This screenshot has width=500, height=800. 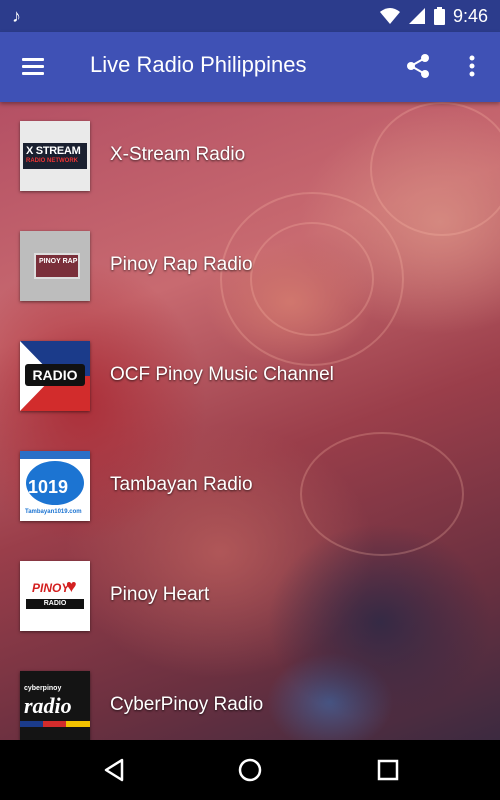 What do you see at coordinates (416, 16) in the screenshot?
I see `signal-icon` at bounding box center [416, 16].